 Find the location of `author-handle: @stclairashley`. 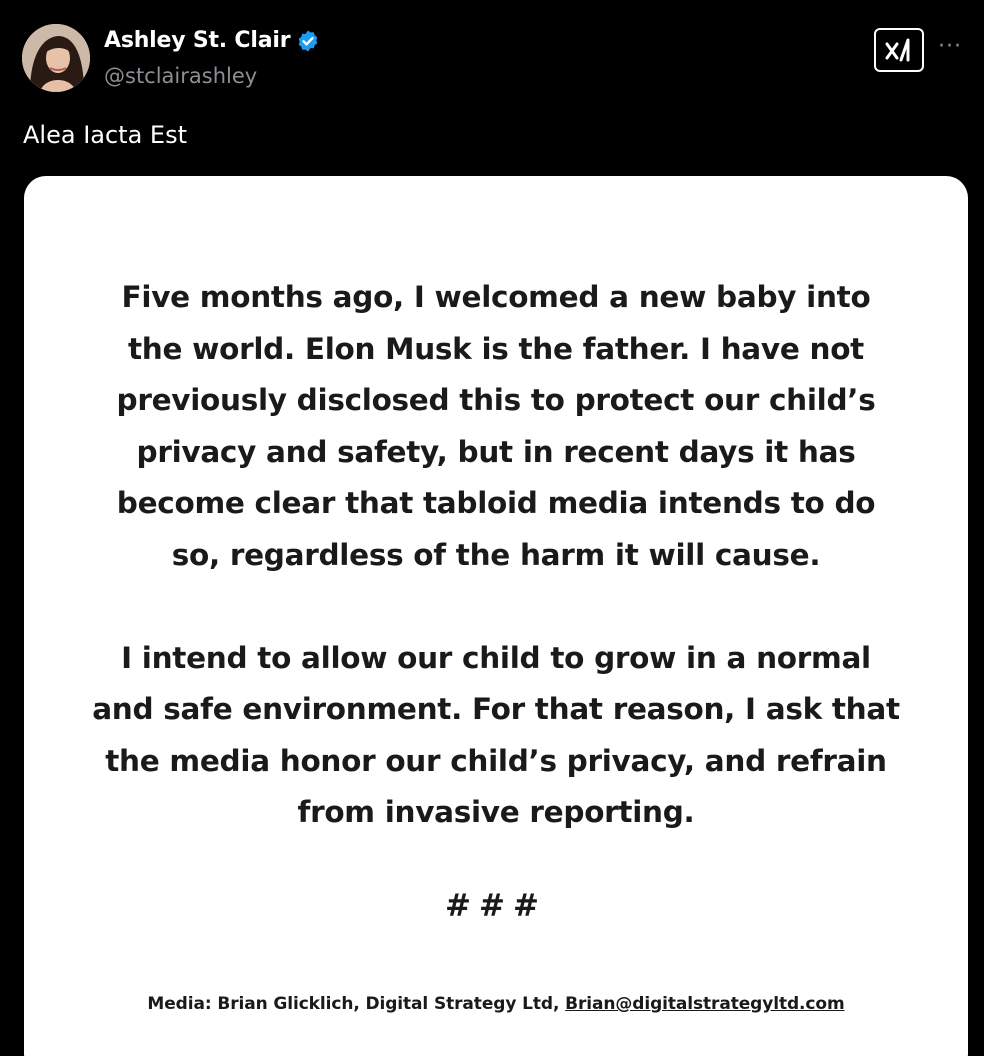

author-handle: @stclairashley is located at coordinates (180, 76).